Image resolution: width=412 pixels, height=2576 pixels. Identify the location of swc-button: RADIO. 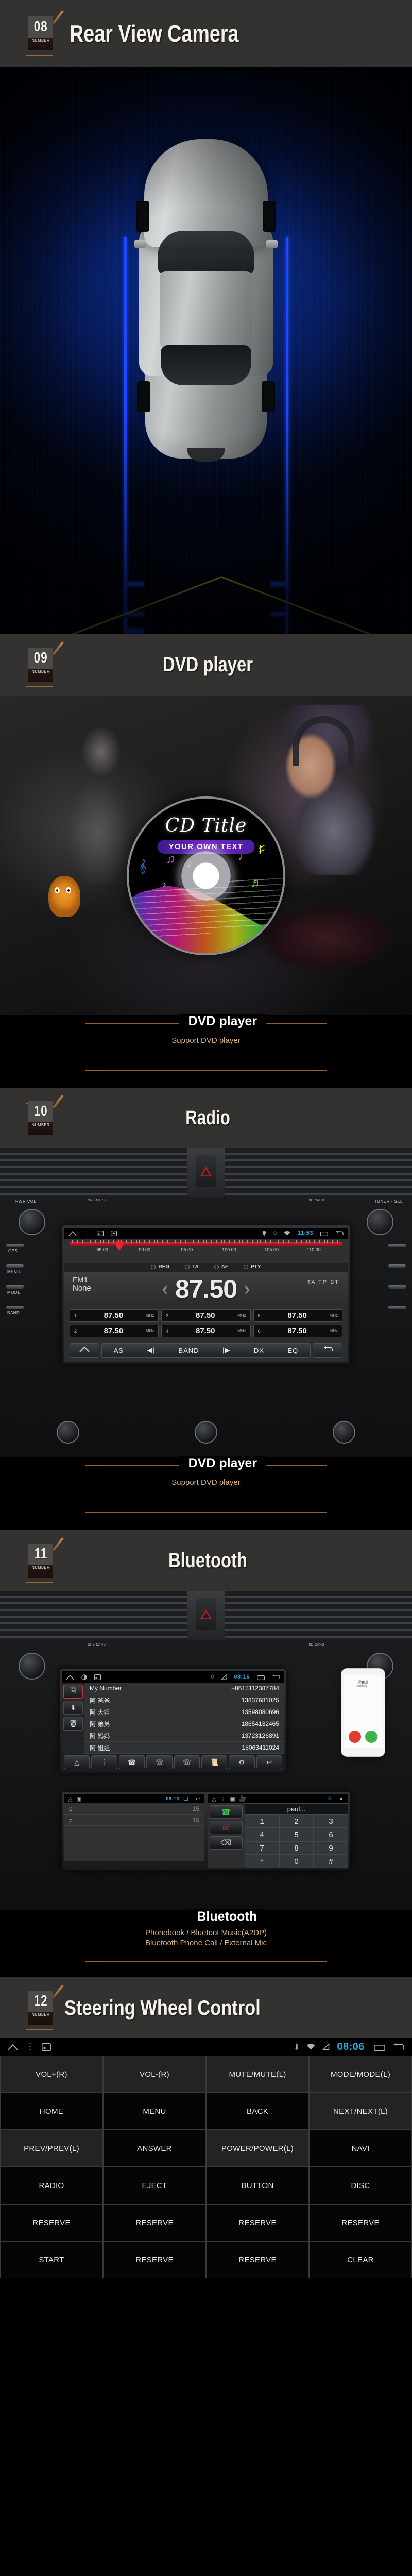
(51, 2185).